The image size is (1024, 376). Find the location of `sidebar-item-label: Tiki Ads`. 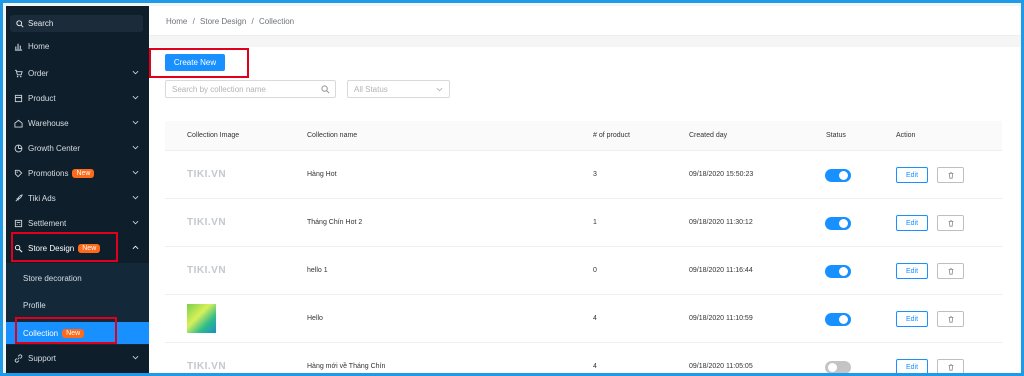

sidebar-item-label: Tiki Ads is located at coordinates (42, 198).